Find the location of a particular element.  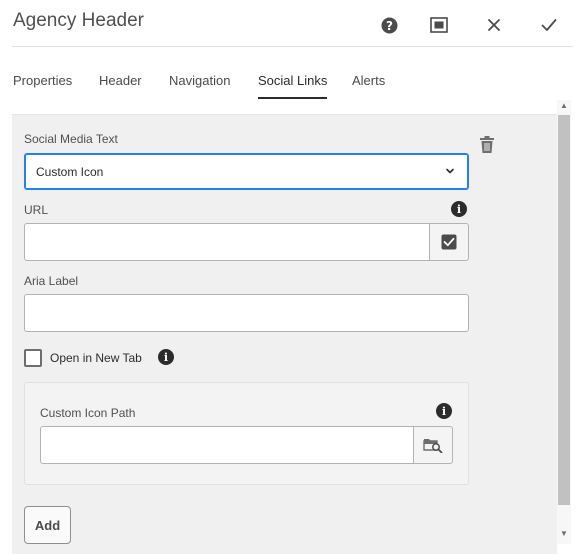

open-new-tab-info-icon: i is located at coordinates (166, 357).